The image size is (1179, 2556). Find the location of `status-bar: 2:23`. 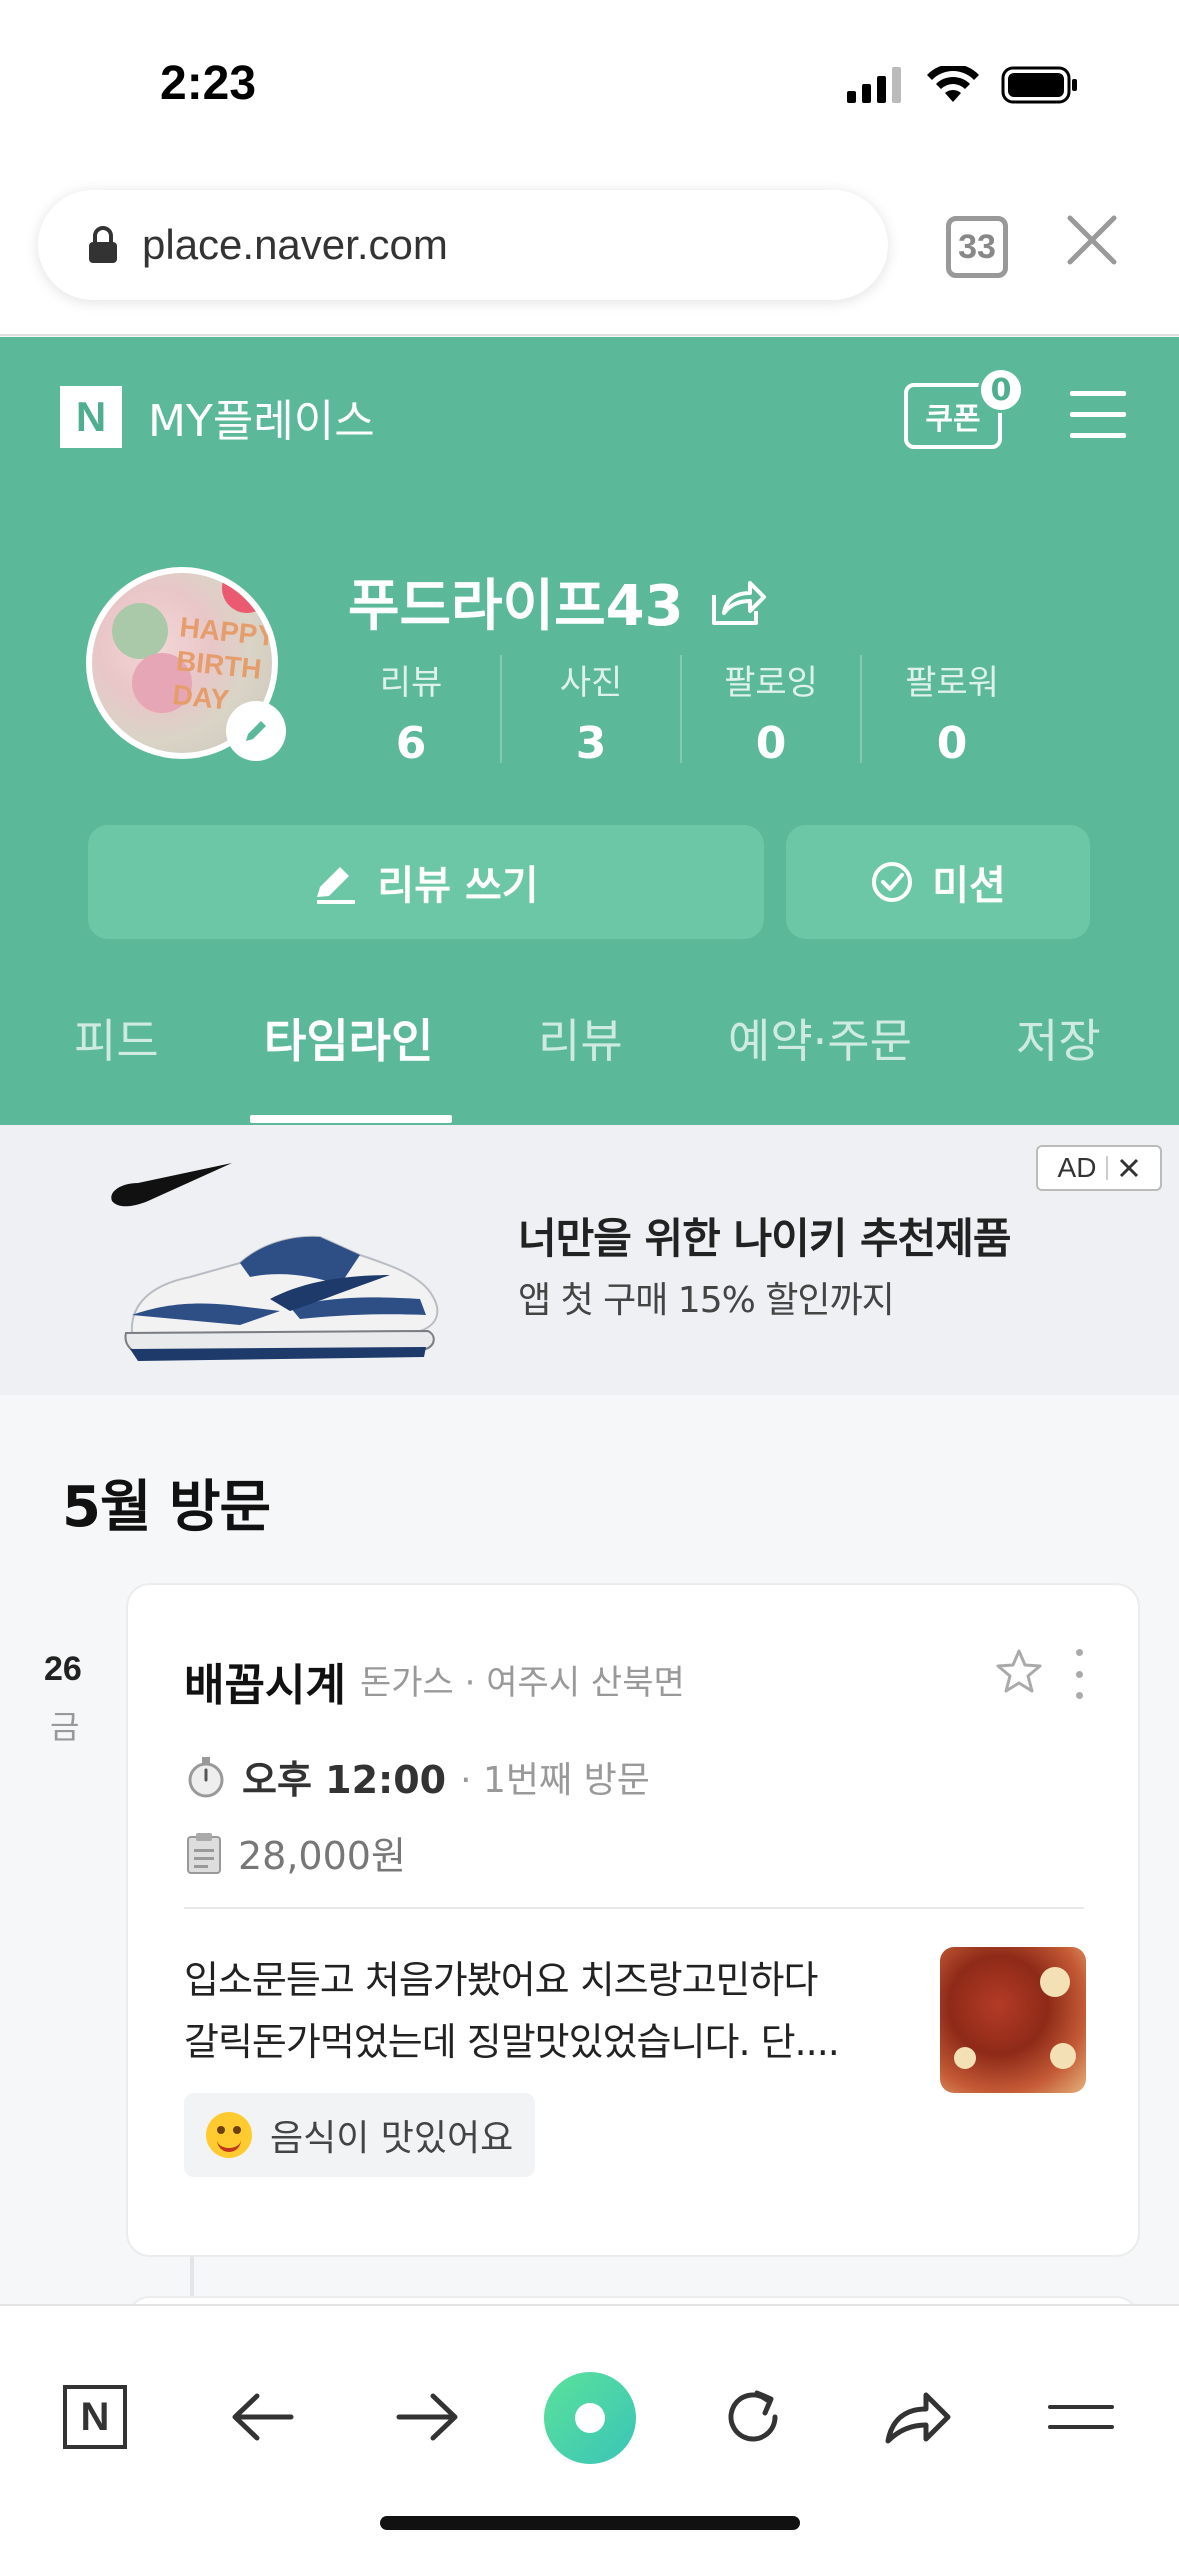

status-bar: 2:23 is located at coordinates (589, 85).